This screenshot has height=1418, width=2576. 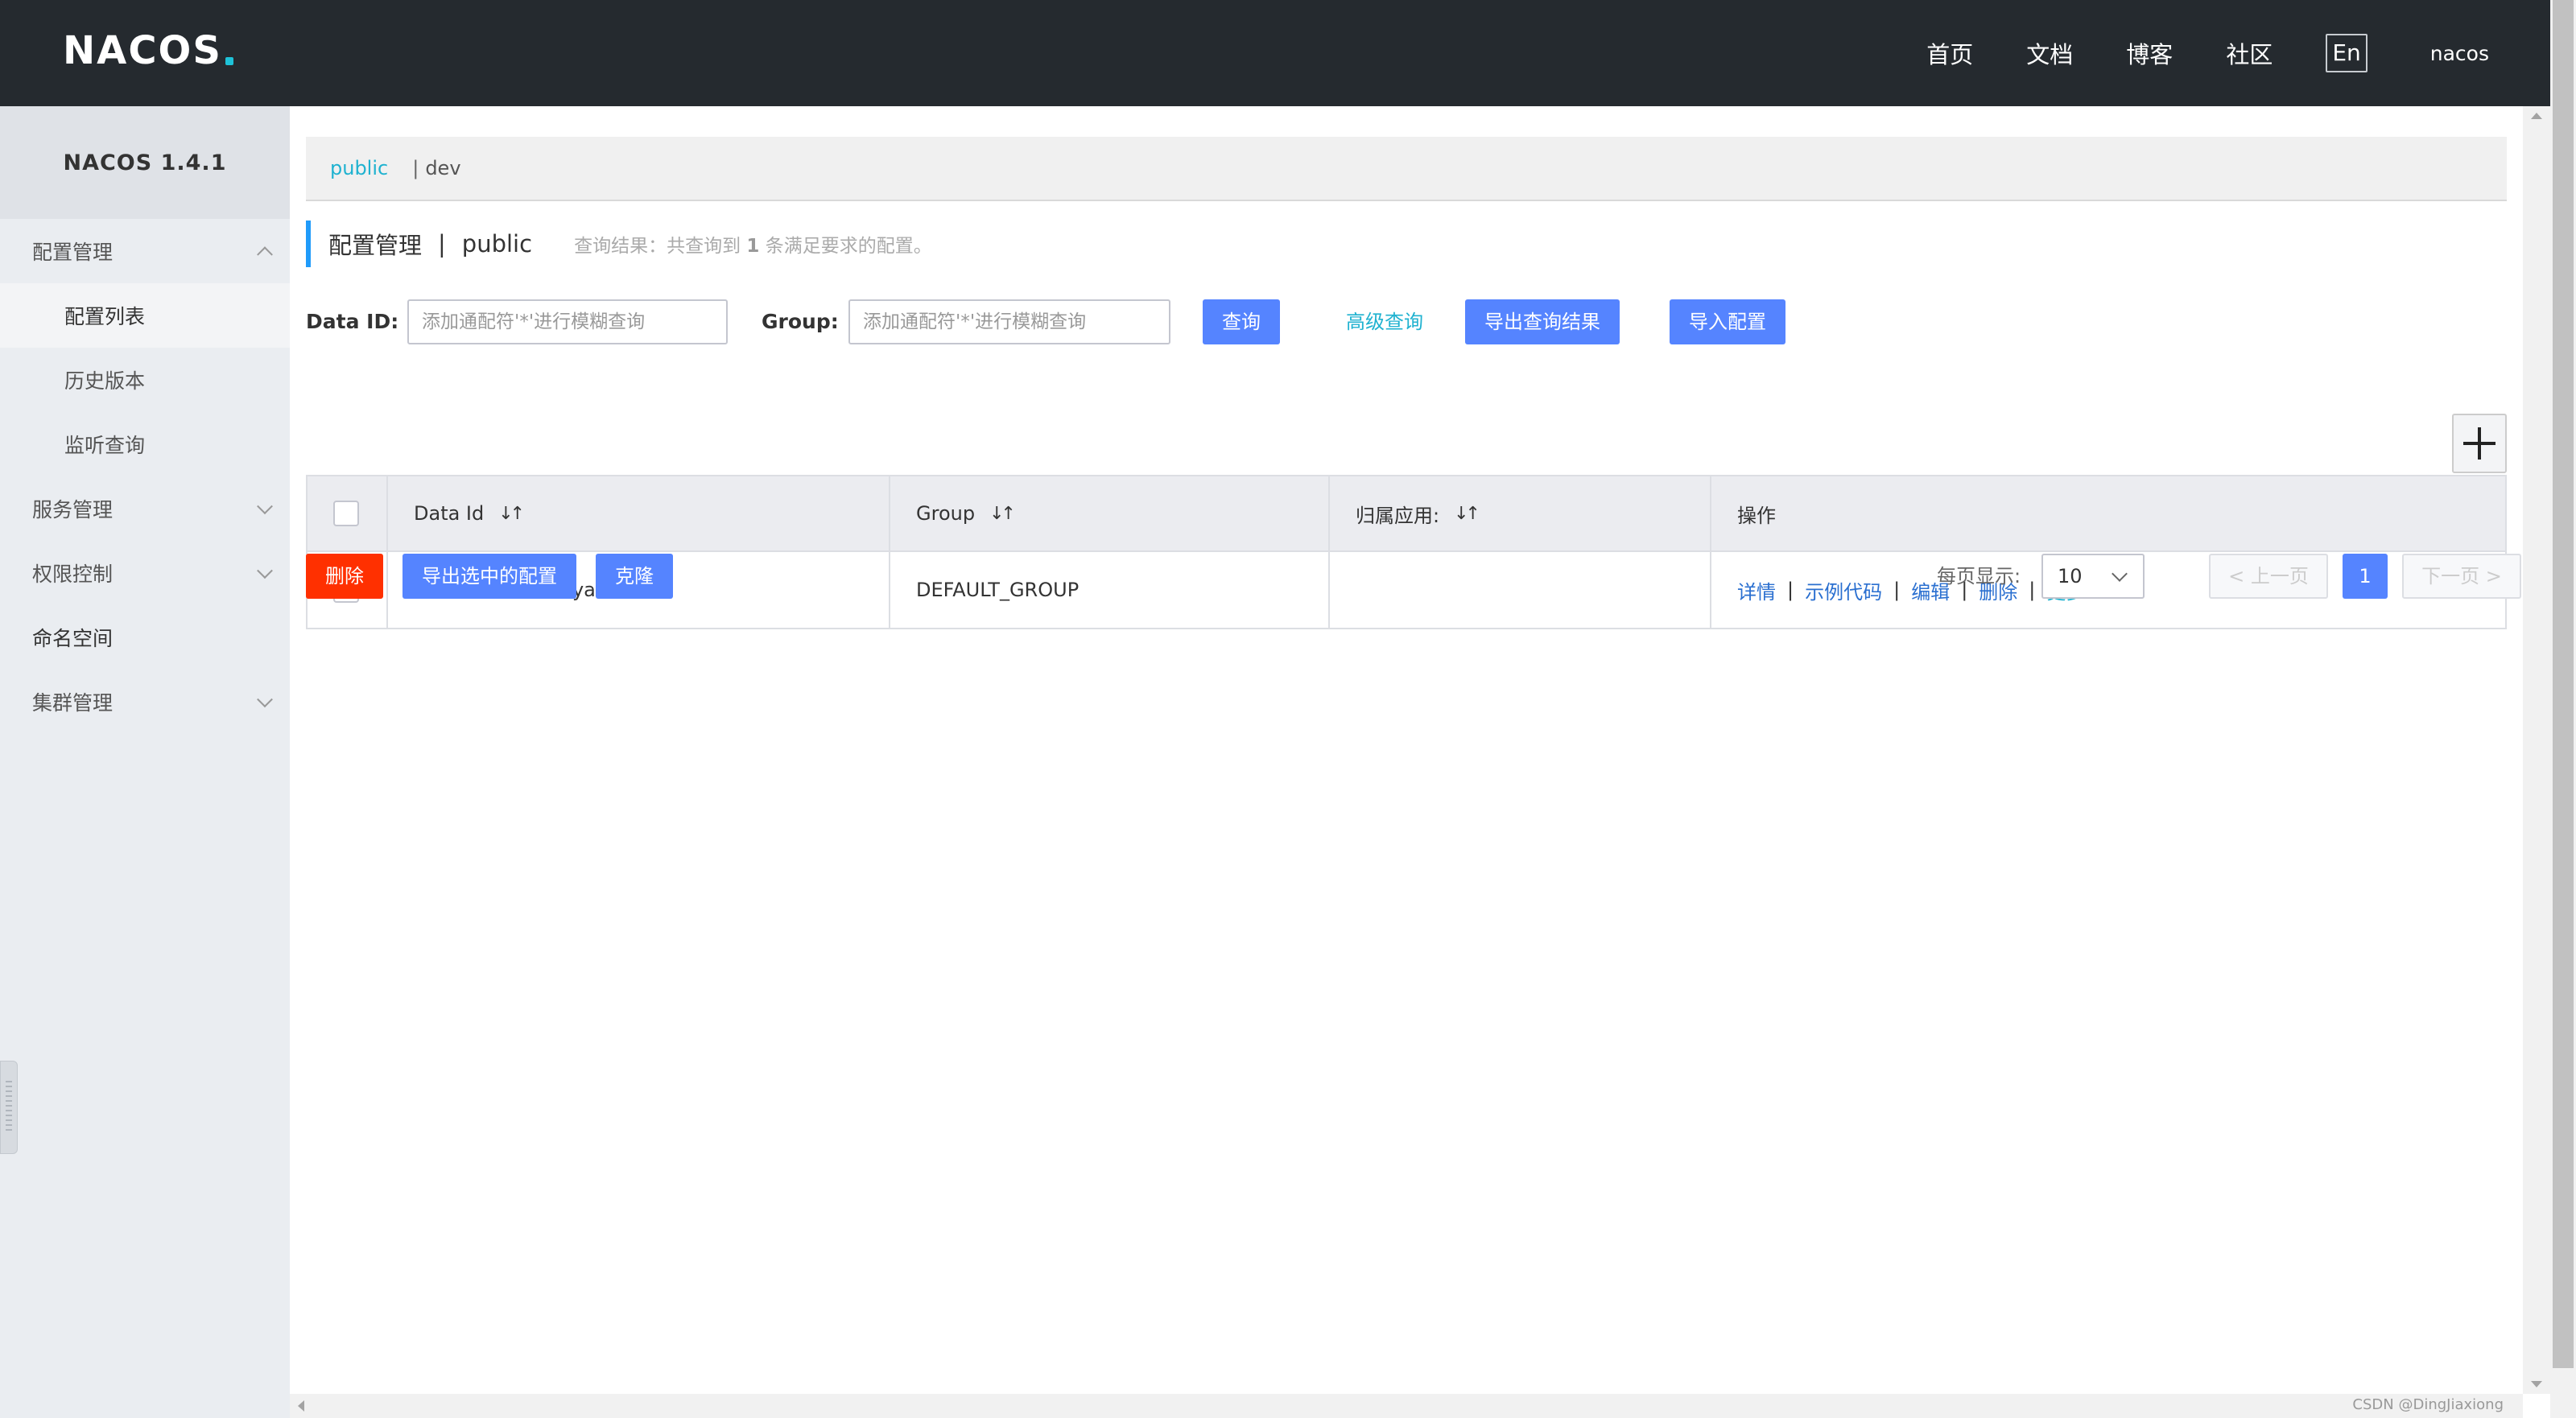 What do you see at coordinates (848, 247) in the screenshot?
I see `result-suffix: 条满足要求的配置。` at bounding box center [848, 247].